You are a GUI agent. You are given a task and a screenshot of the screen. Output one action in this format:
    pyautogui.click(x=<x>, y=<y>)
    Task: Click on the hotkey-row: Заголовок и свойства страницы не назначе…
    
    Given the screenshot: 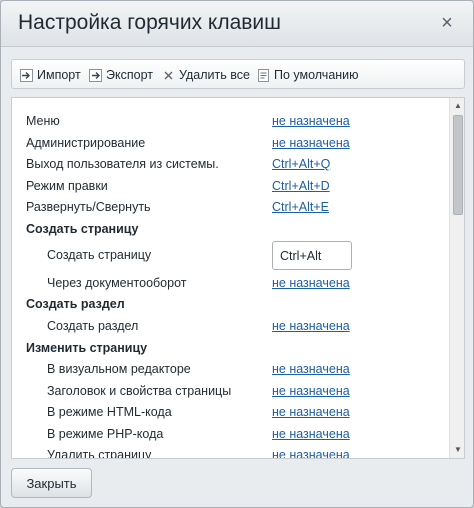 What is the action you would take?
    pyautogui.click(x=231, y=392)
    